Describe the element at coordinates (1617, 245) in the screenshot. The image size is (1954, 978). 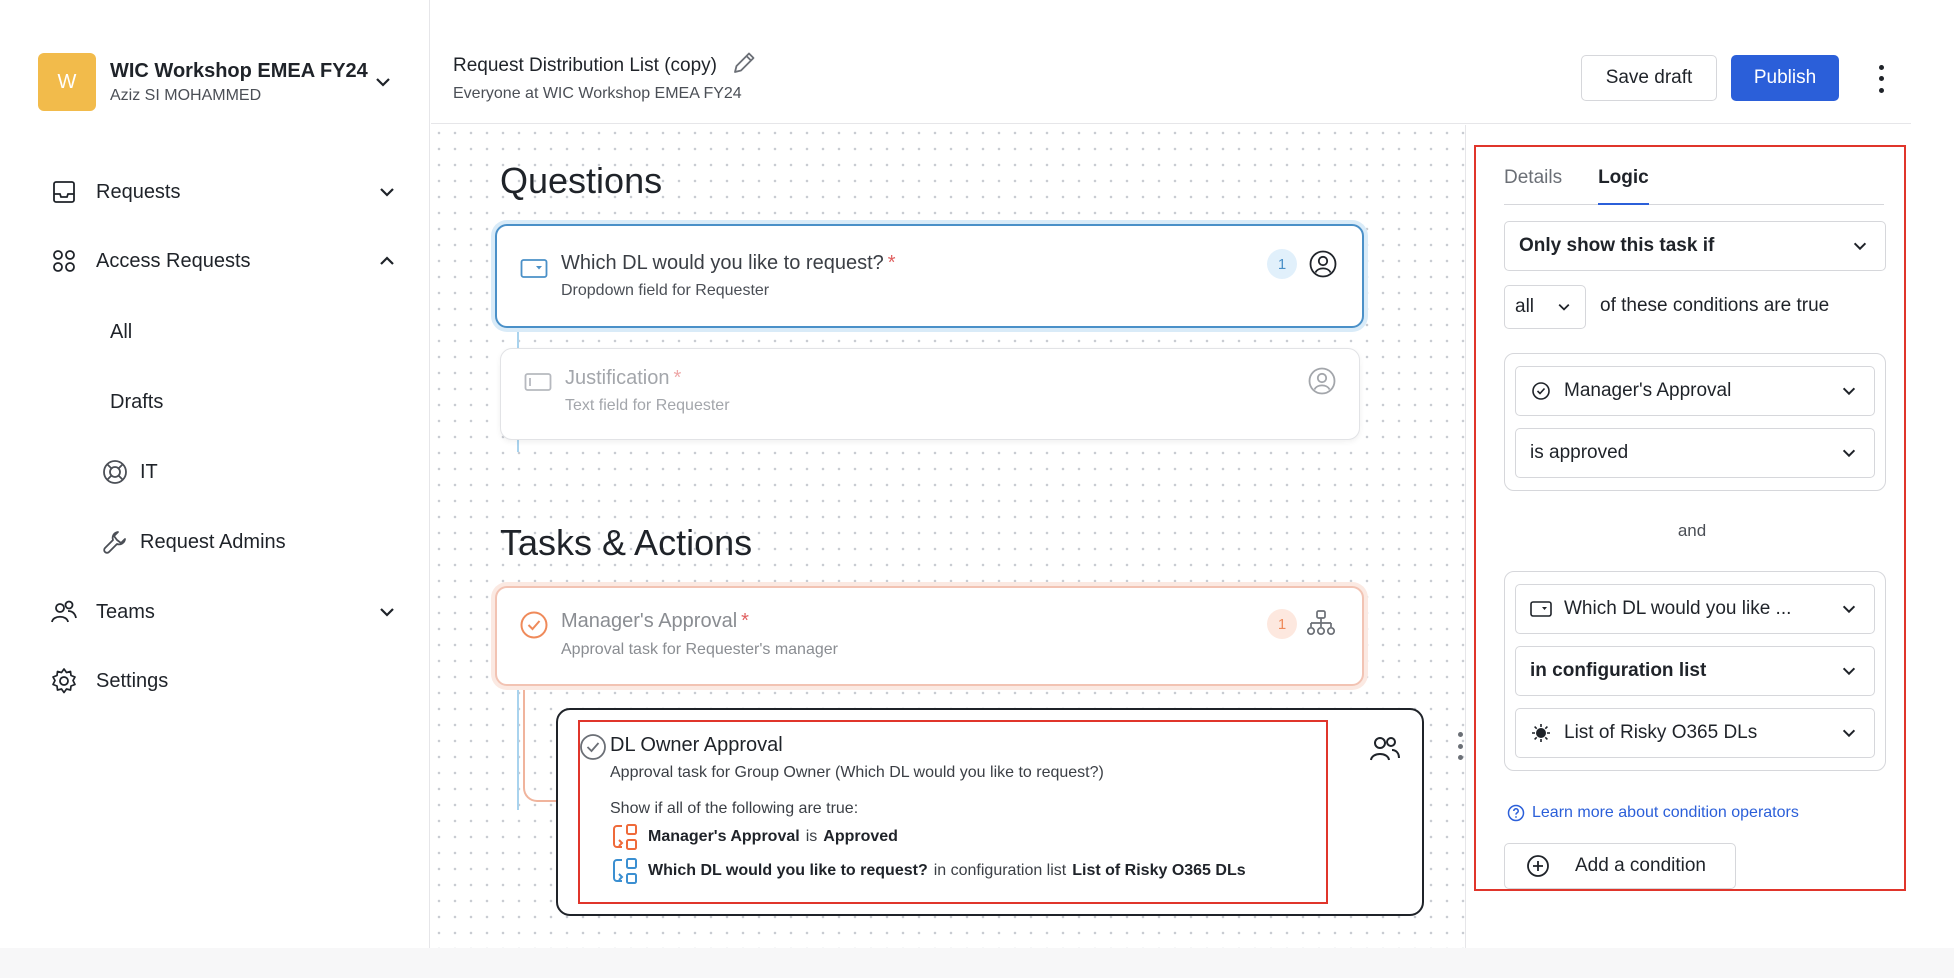
I see `visibility-select-value: Only show this task if` at that location.